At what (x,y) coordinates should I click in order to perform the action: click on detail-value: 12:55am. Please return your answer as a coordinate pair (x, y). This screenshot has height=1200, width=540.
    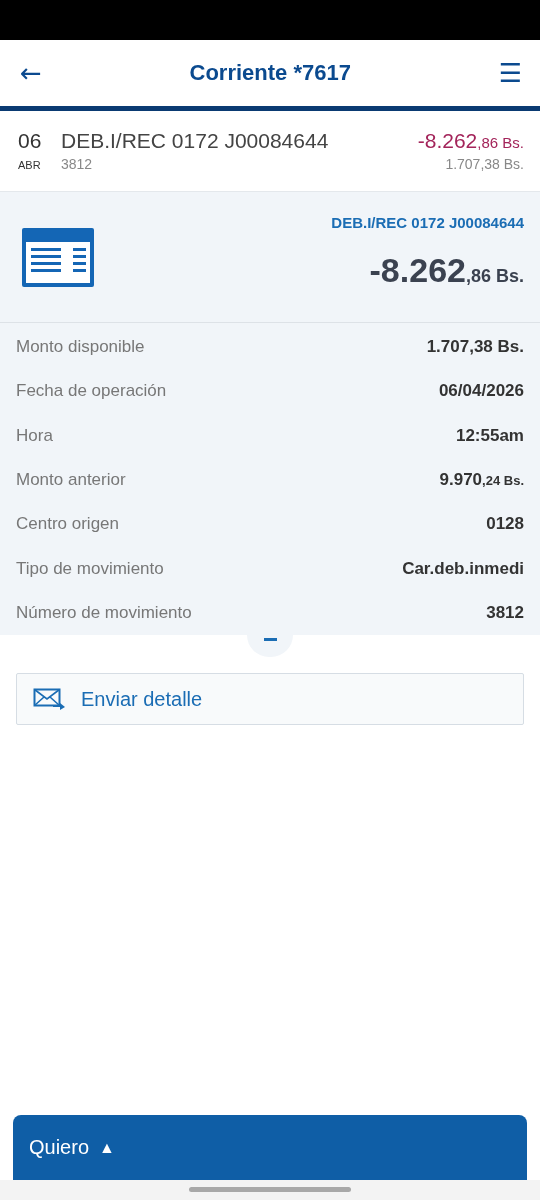
    Looking at the image, I should click on (489, 435).